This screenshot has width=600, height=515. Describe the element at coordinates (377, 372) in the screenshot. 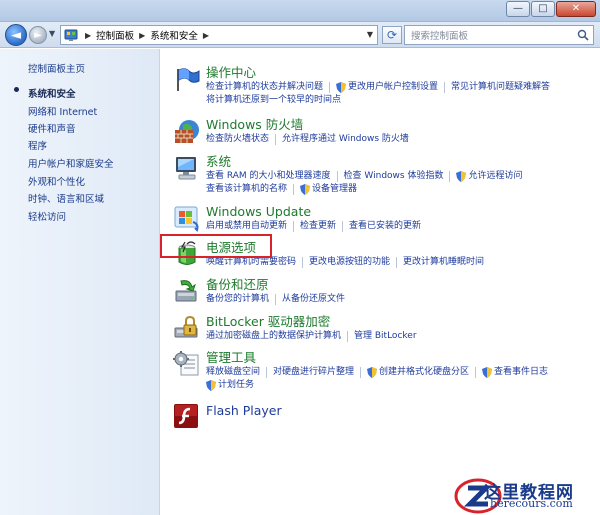

I see `task-line: 释放磁盘空间 对硬盘进行碎片整理 创建并格式化硬盘分区 查看事件日志` at that location.